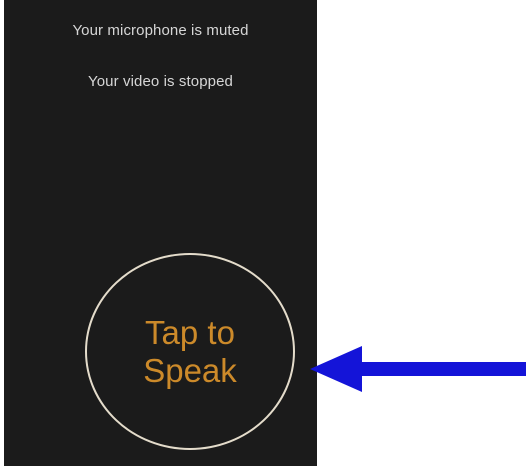 This screenshot has width=526, height=466. What do you see at coordinates (160, 81) in the screenshot?
I see `video-status-text: Your video is stopped` at bounding box center [160, 81].